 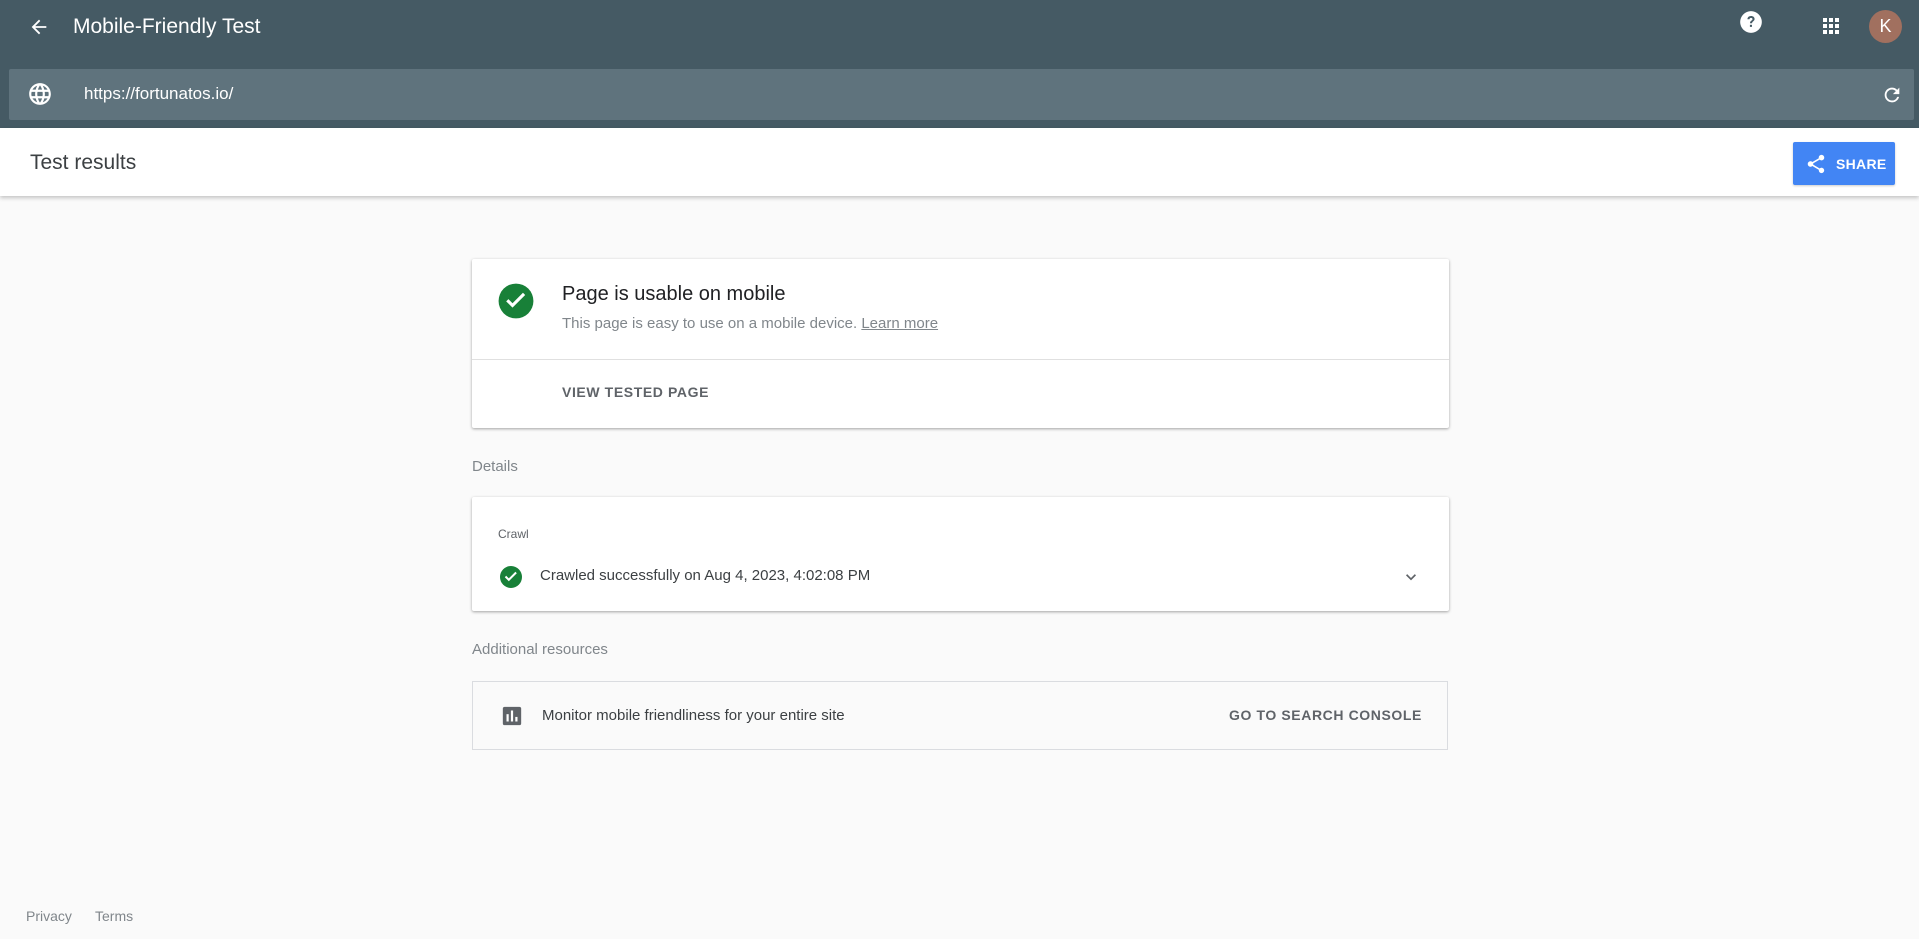 I want to click on privacy-link: Privacy, so click(x=49, y=916).